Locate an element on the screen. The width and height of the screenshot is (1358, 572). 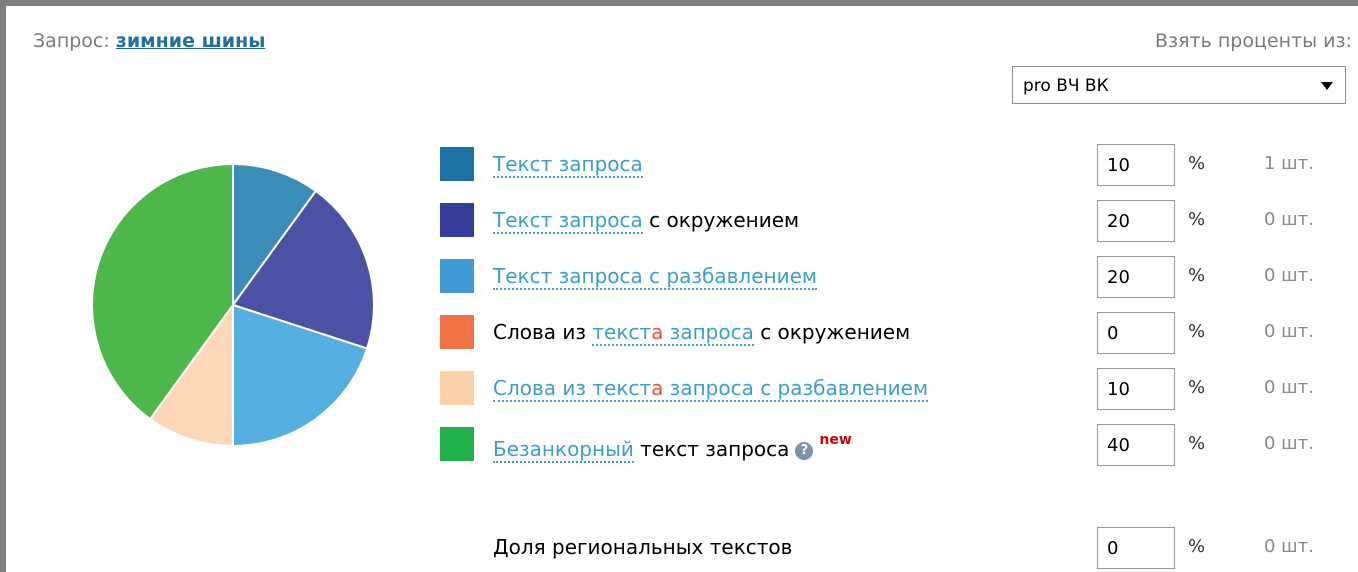
query-link: зимние шины is located at coordinates (191, 41).